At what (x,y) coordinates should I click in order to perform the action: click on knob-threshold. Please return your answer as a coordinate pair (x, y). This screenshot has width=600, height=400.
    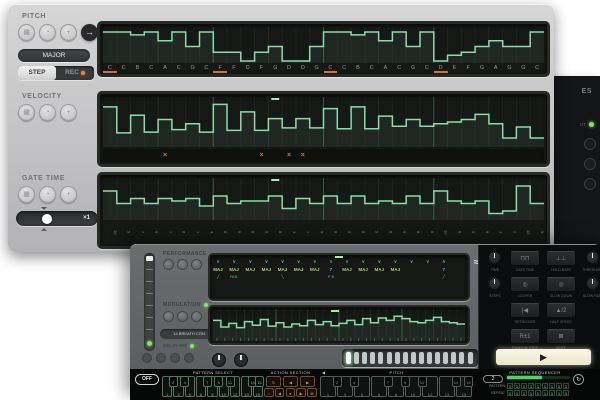
    Looking at the image, I should click on (592, 257).